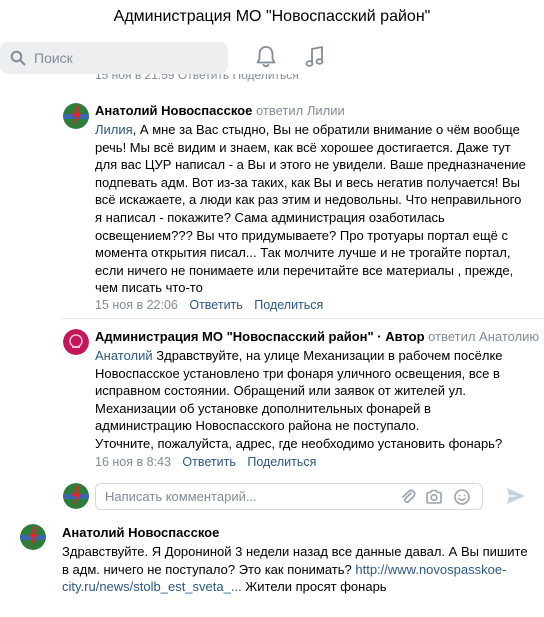 Image resolution: width=544 pixels, height=617 pixels. What do you see at coordinates (114, 129) in the screenshot?
I see `mention-link: Лилия` at bounding box center [114, 129].